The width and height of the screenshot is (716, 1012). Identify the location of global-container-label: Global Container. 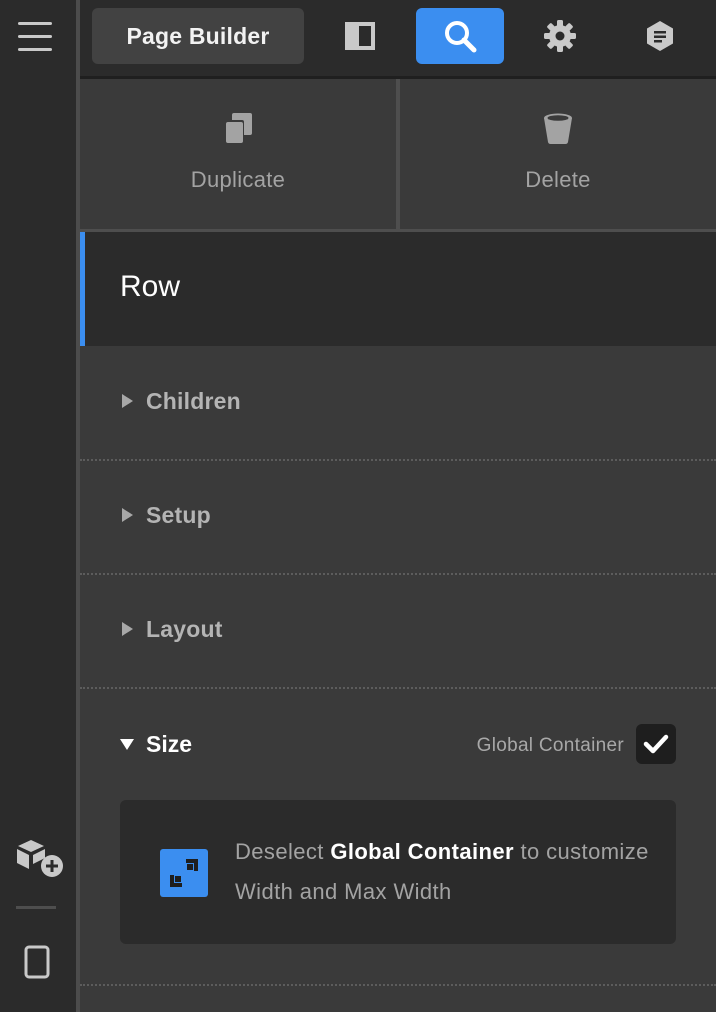
(550, 745).